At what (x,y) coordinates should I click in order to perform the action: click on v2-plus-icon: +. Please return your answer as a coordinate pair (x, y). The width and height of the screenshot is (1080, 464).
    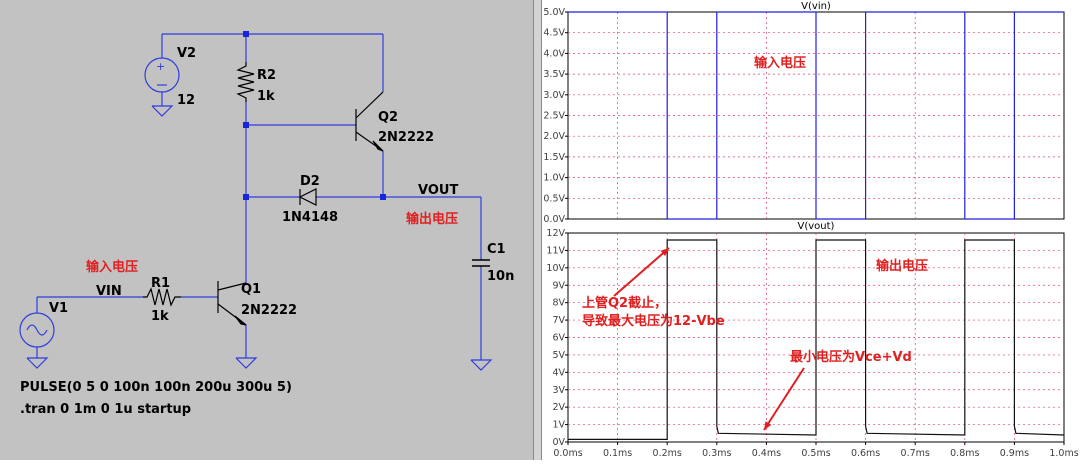
    Looking at the image, I should click on (160, 66).